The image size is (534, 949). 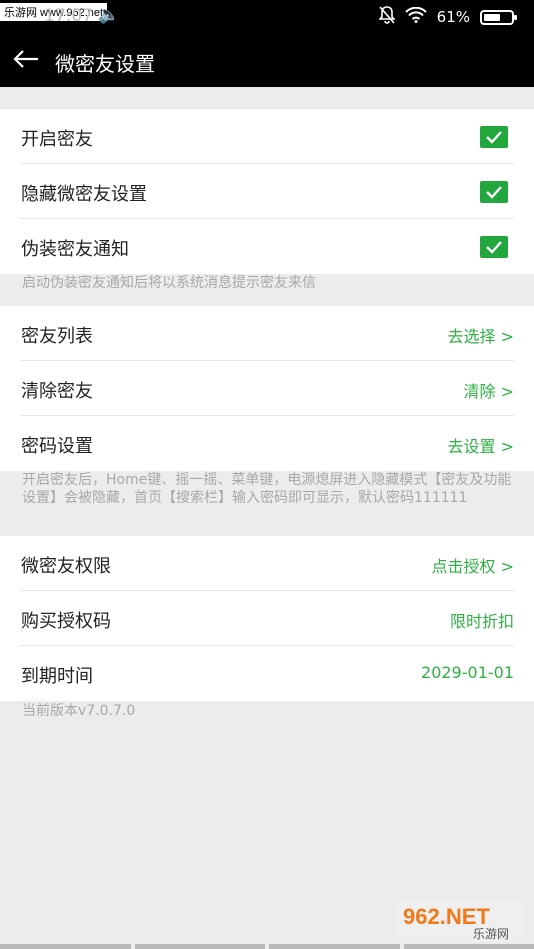 What do you see at coordinates (28, 62) in the screenshot?
I see `back-arrow-icon` at bounding box center [28, 62].